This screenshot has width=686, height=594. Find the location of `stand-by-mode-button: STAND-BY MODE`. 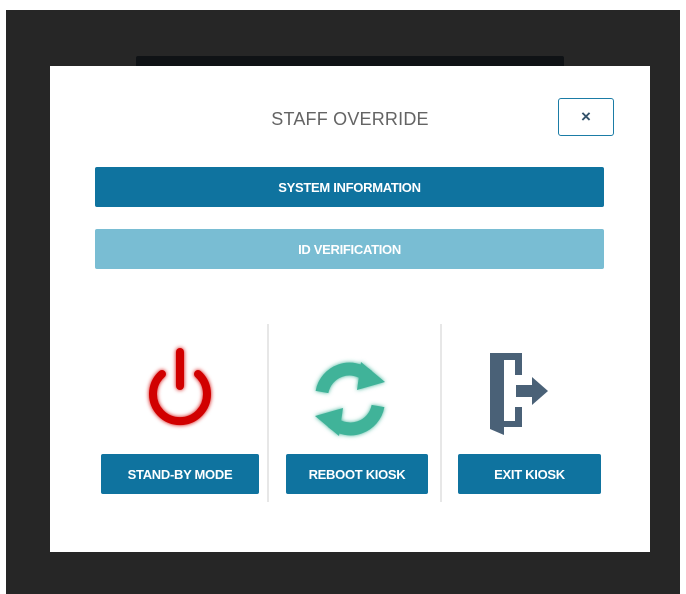

stand-by-mode-button: STAND-BY MODE is located at coordinates (180, 474).